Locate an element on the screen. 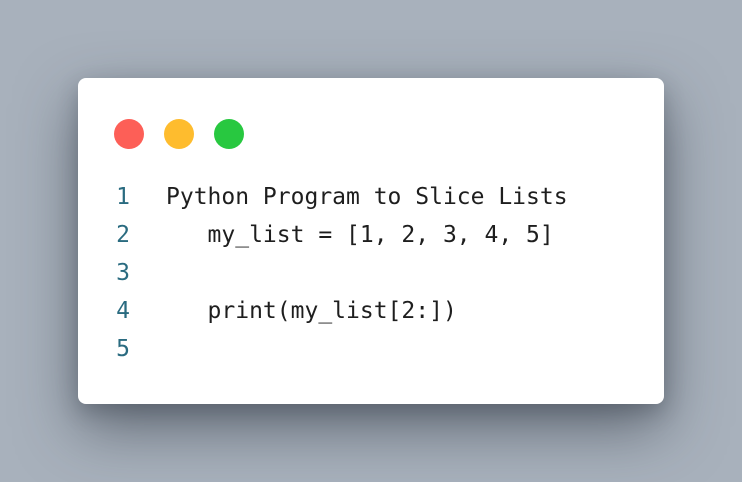 This screenshot has height=482, width=742. code-text: my_list = [1, 2, 3, 4, 5] is located at coordinates (360, 235).